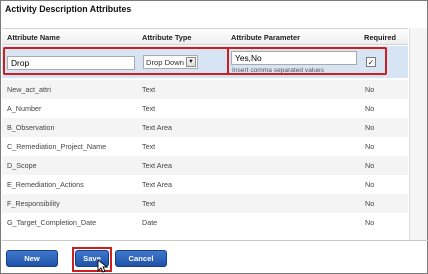 The width and height of the screenshot is (428, 274). Describe the element at coordinates (103, 266) in the screenshot. I see `mouse-cursor-icon` at that location.